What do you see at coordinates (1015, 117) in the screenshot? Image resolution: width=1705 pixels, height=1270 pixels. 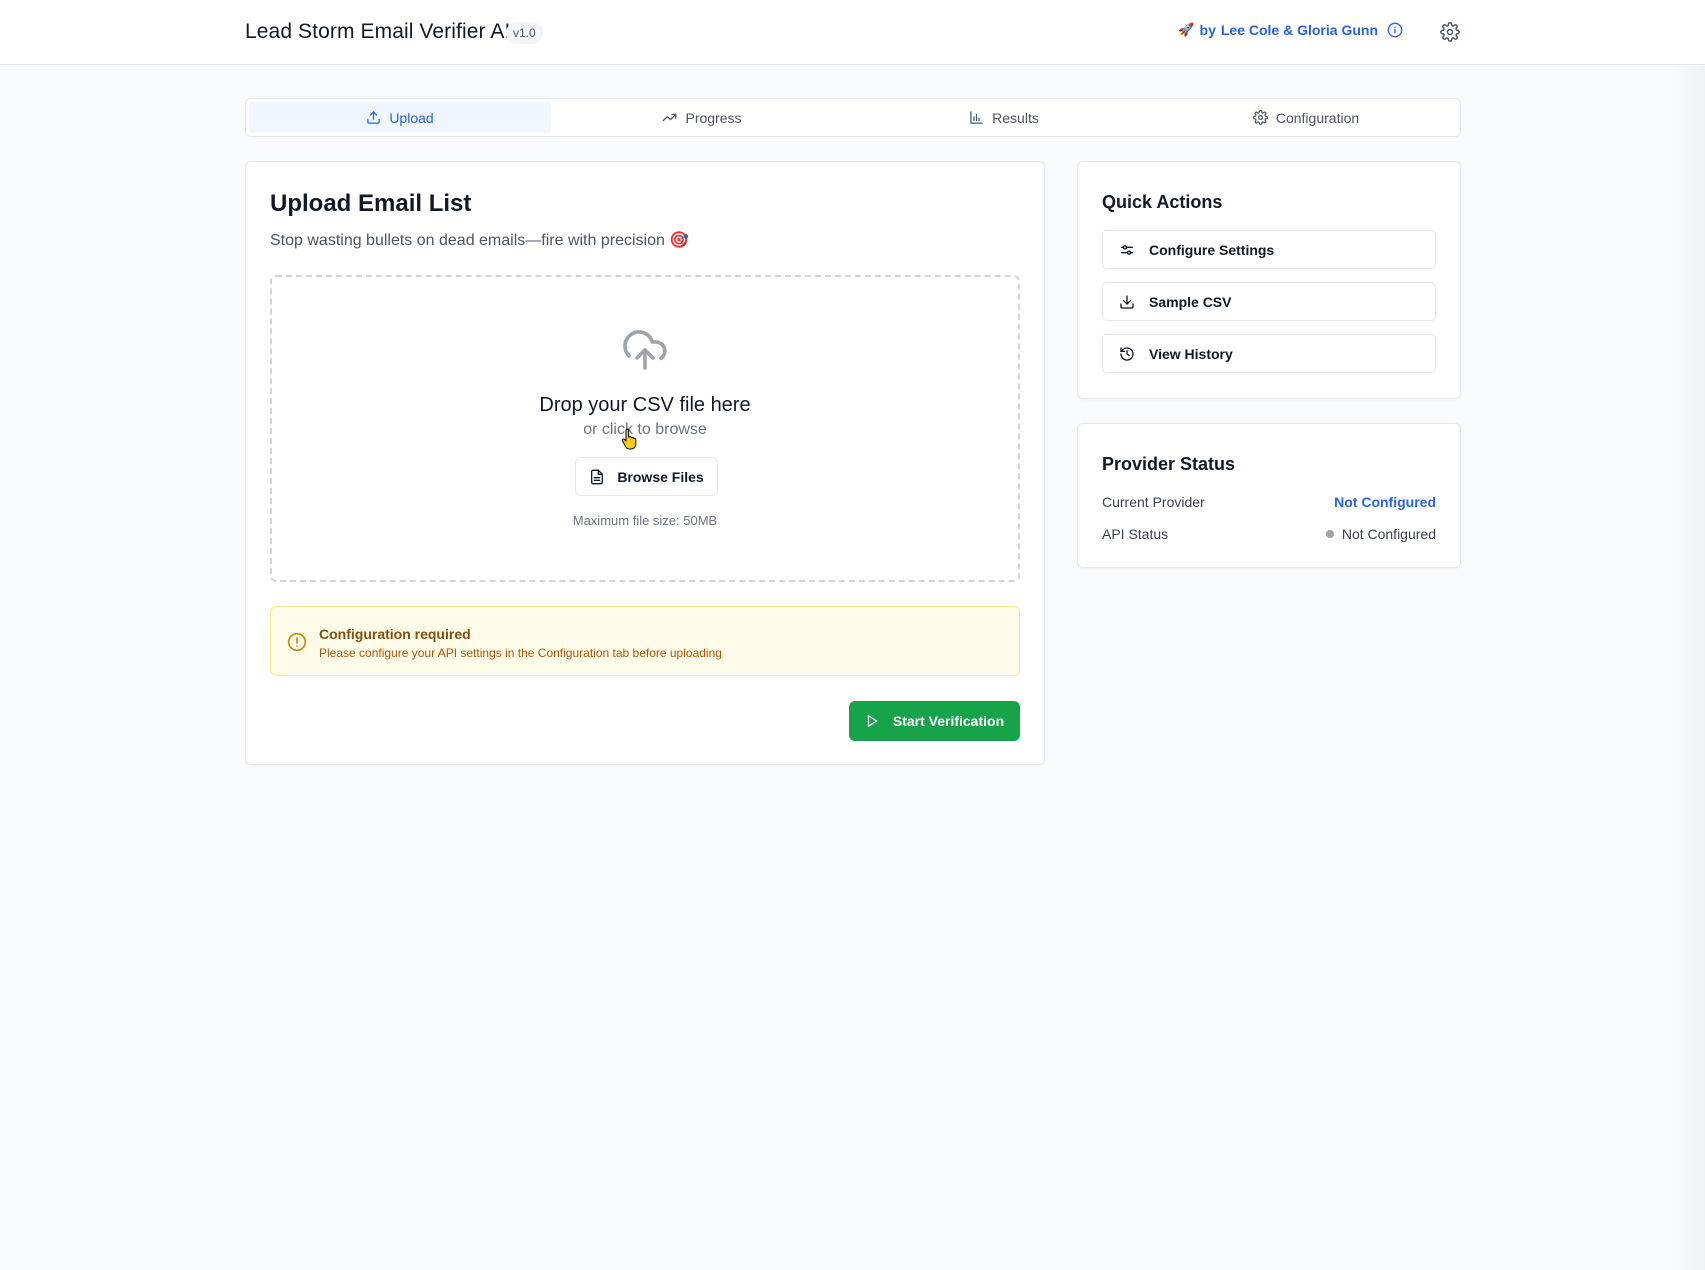 I see `tab-results-label: Results` at bounding box center [1015, 117].